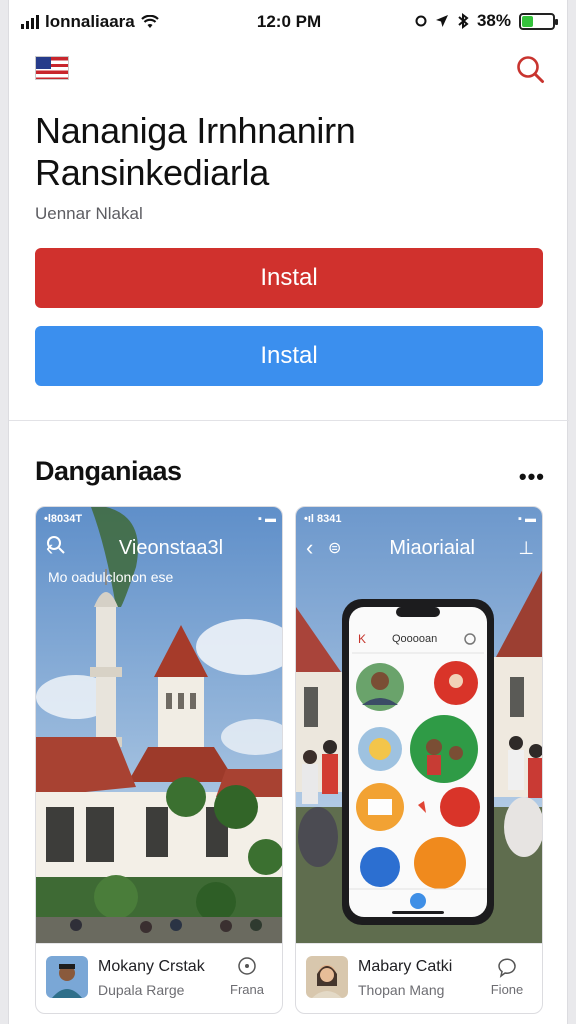 The image size is (576, 1024). I want to click on developer-subtitle: Thopan Mang, so click(401, 990).